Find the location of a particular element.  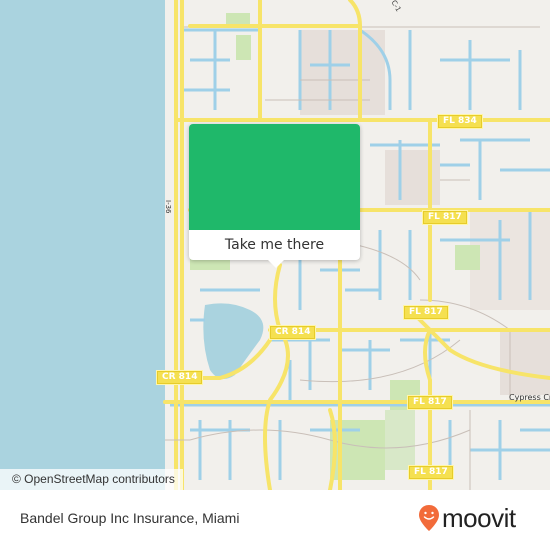

map-attribution: © OpenStreetMap contributors is located at coordinates (91, 479).